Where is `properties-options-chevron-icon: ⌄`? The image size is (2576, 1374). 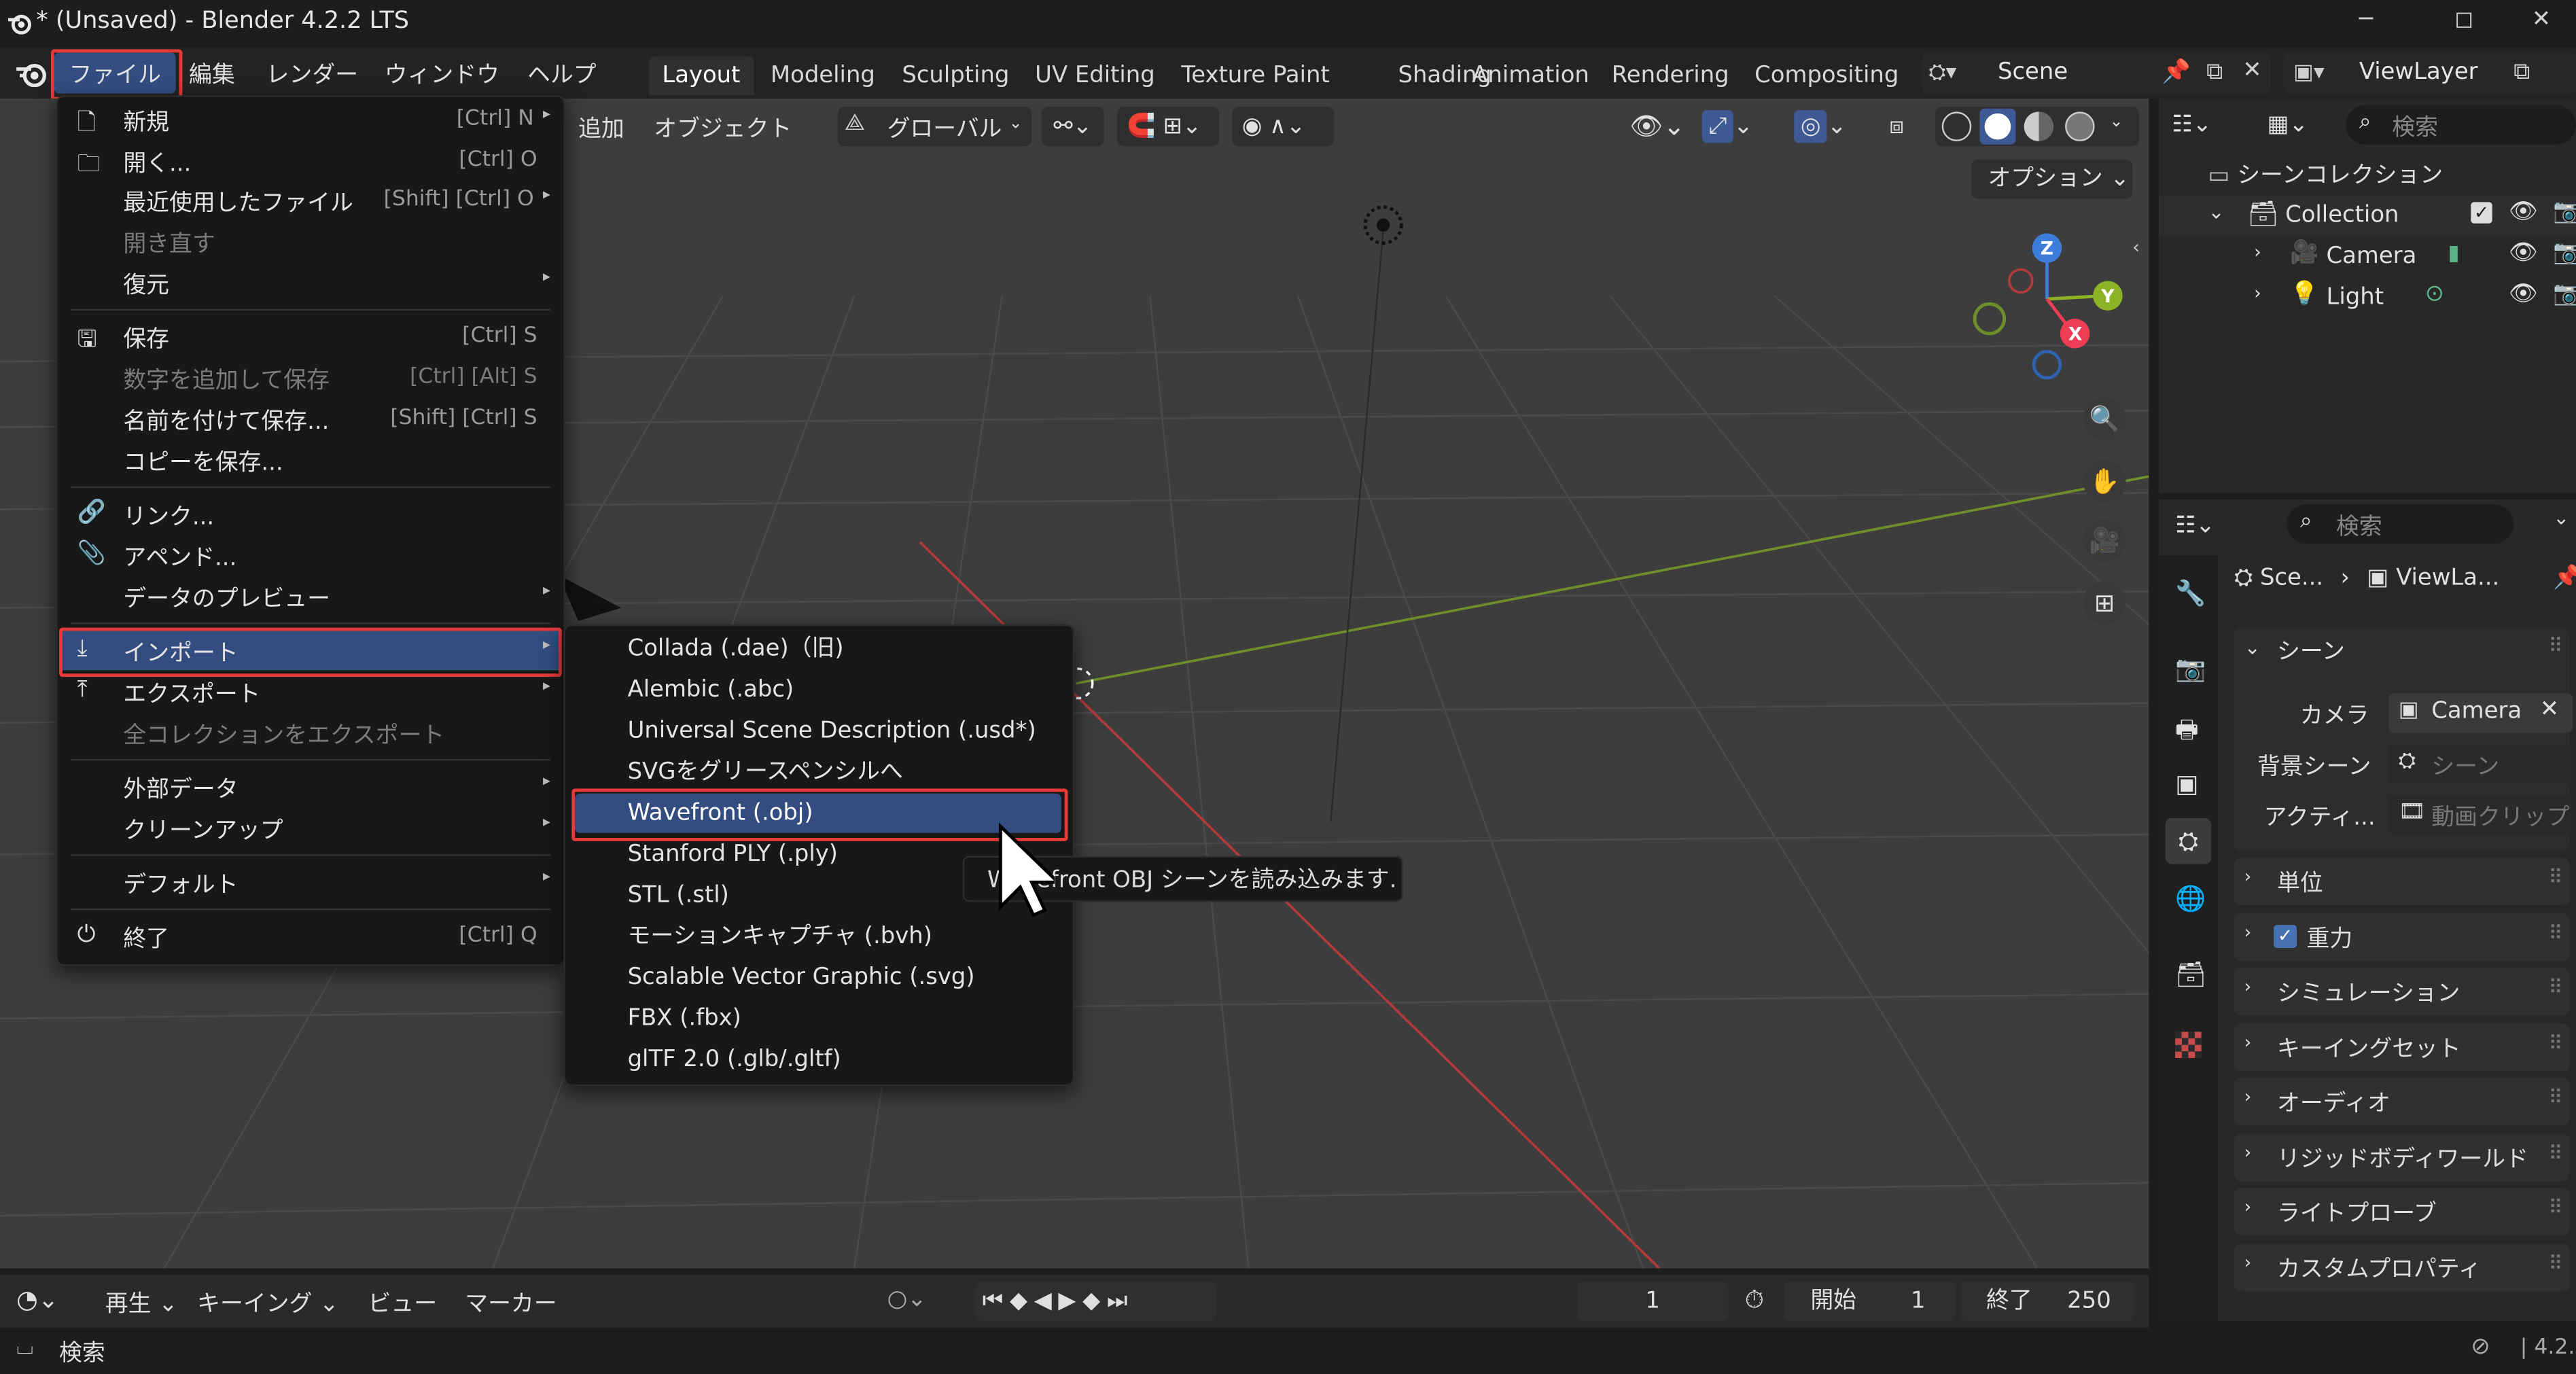 properties-options-chevron-icon: ⌄ is located at coordinates (2561, 517).